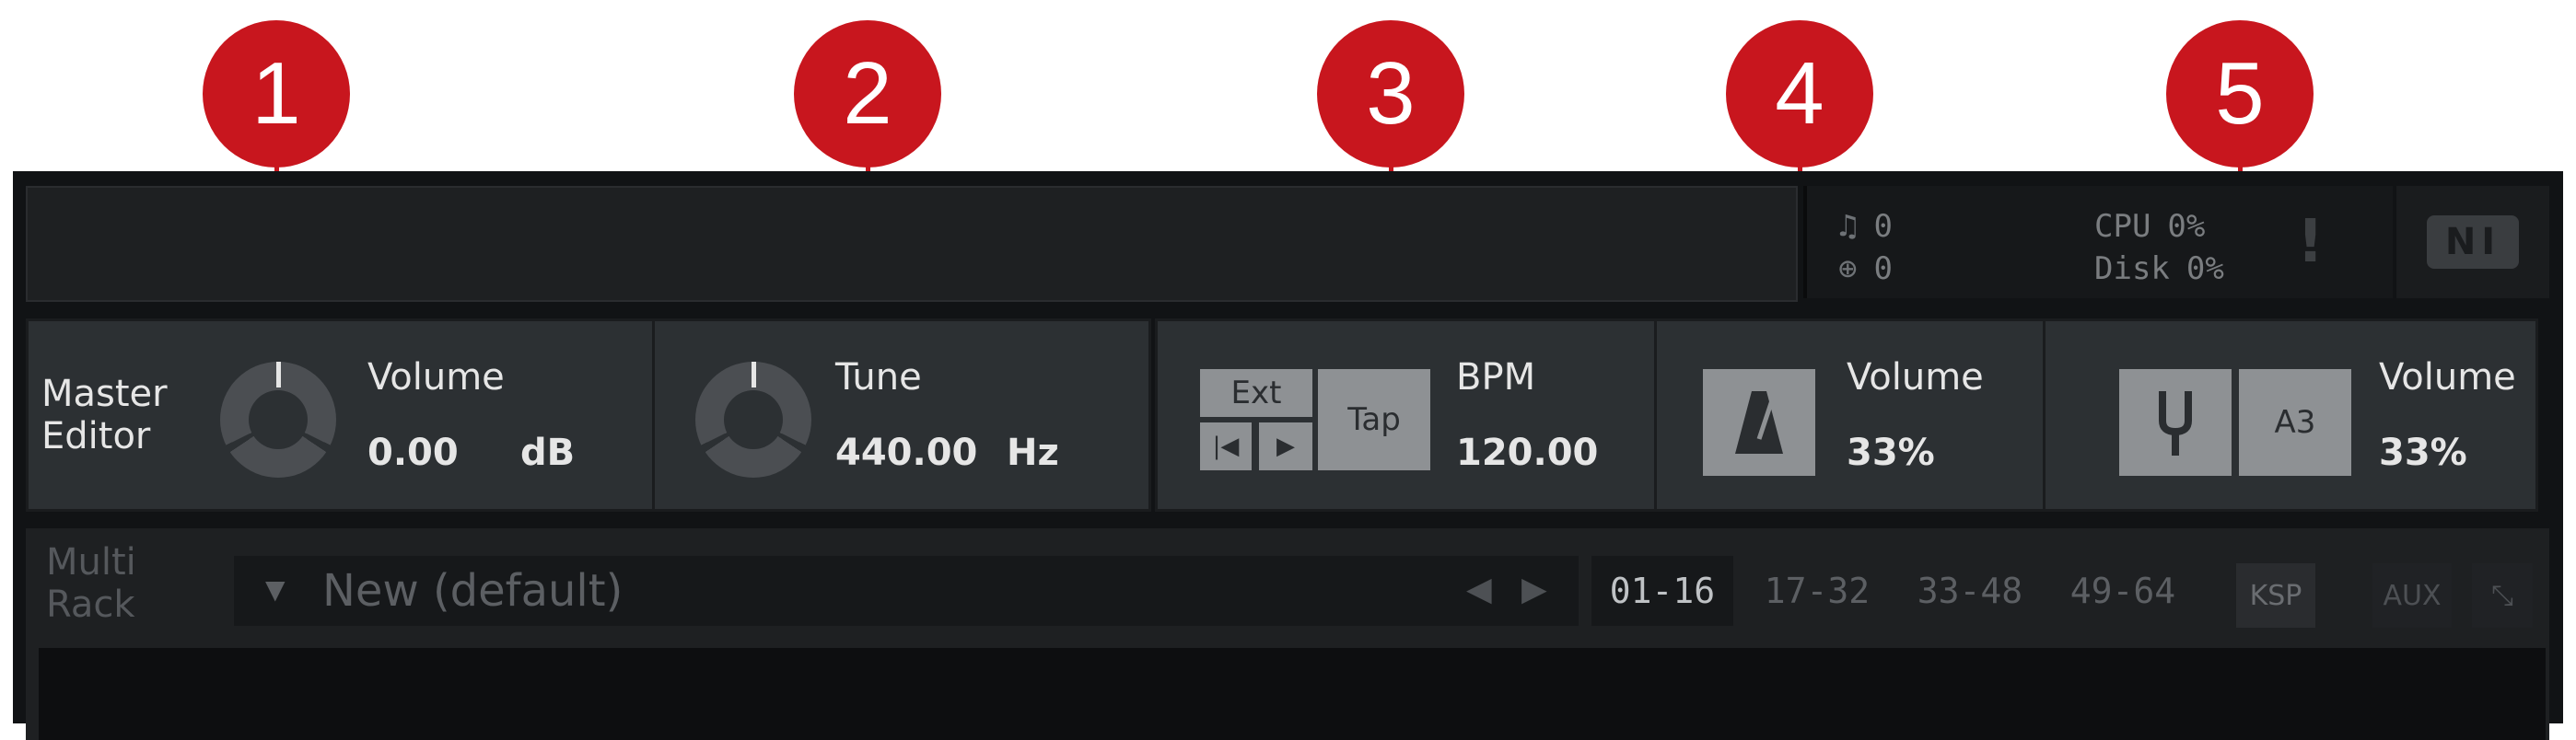 Image resolution: width=2576 pixels, height=740 pixels. What do you see at coordinates (278, 420) in the screenshot?
I see `master-volume-knob` at bounding box center [278, 420].